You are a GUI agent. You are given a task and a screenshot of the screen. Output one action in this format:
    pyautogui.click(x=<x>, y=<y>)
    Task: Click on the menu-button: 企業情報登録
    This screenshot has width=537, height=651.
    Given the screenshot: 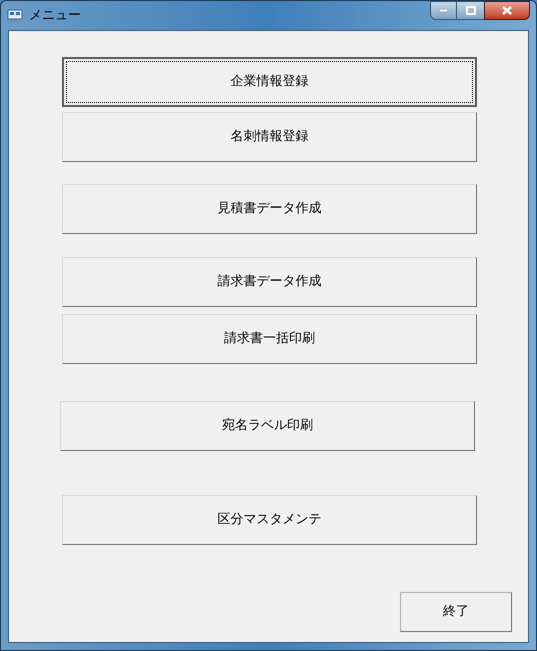 What is the action you would take?
    pyautogui.click(x=269, y=82)
    